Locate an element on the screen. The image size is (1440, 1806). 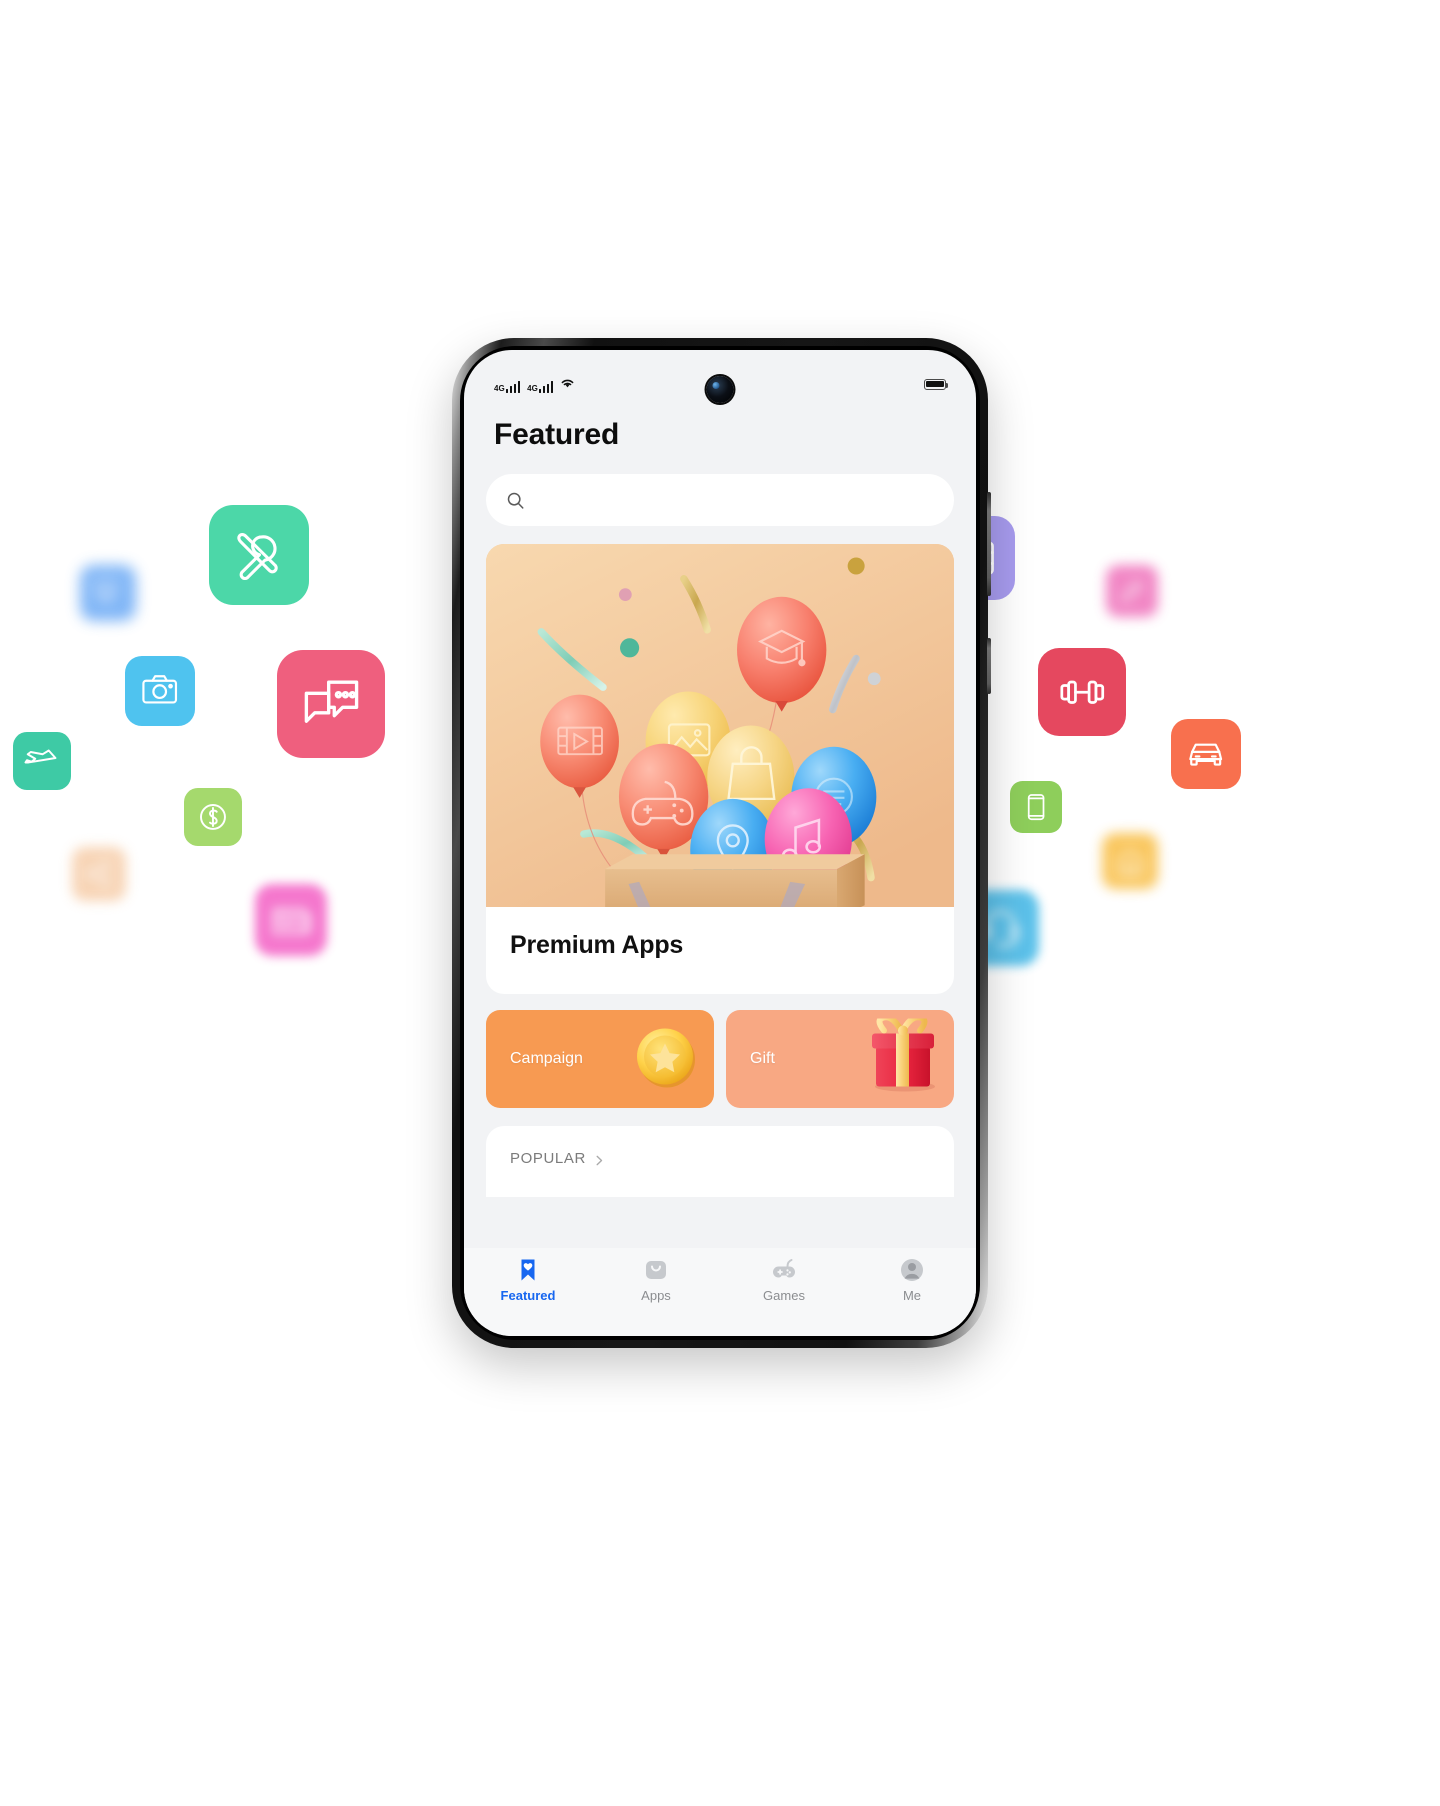
camera-icon is located at coordinates (160, 691).